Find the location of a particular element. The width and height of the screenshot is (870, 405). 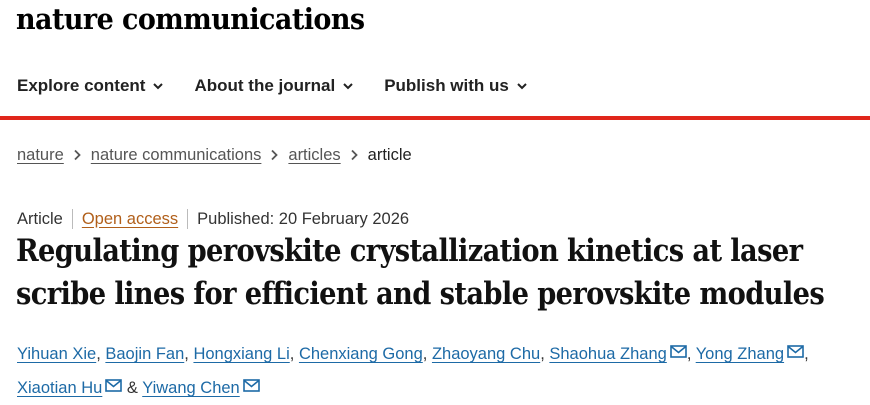

breadcrumb-articles: articles is located at coordinates (314, 155).